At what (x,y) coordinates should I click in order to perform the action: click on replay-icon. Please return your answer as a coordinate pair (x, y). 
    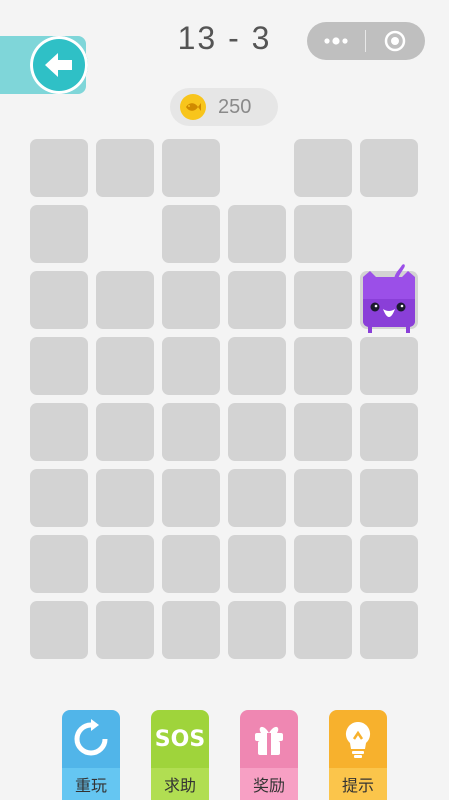
    Looking at the image, I should click on (91, 739).